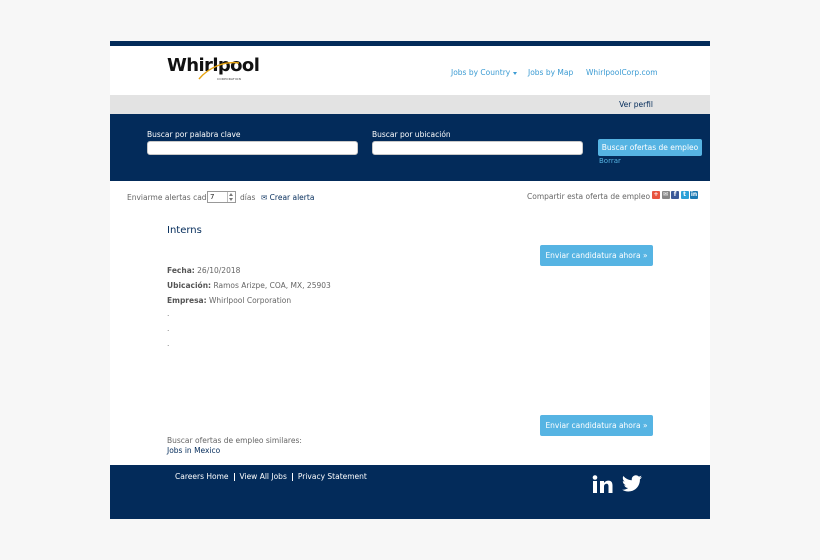  Describe the element at coordinates (231, 194) in the screenshot. I see `stepper-up-icon` at that location.